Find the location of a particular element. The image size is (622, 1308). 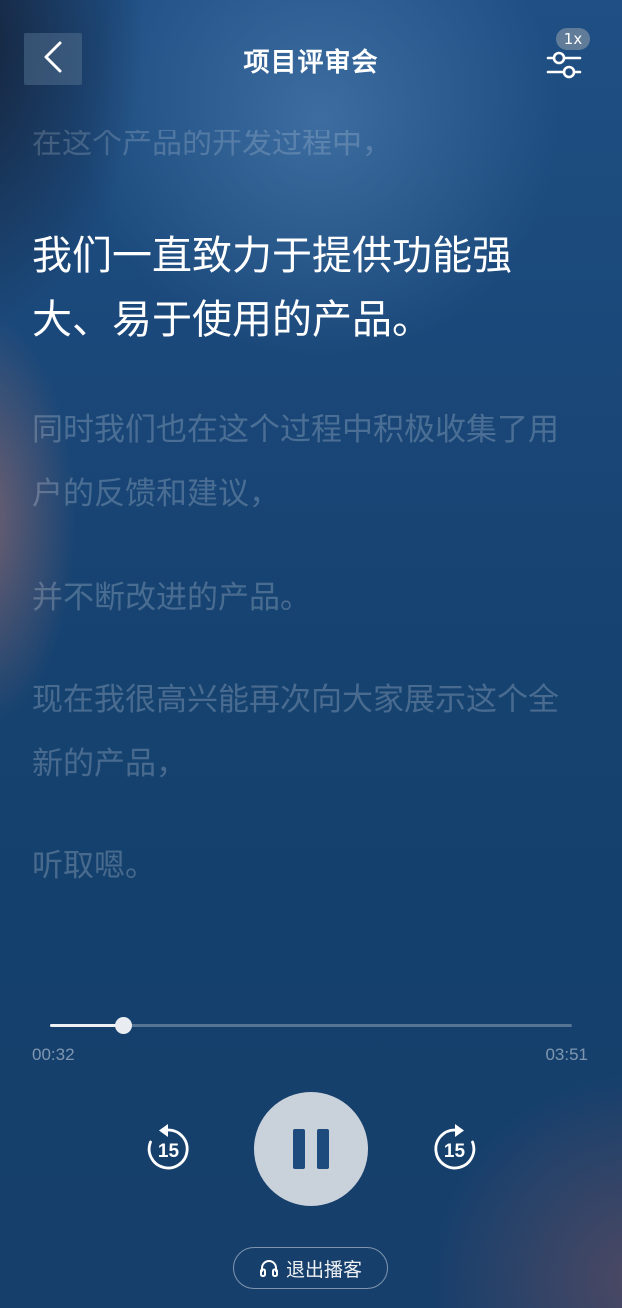

forward-icon: 15 is located at coordinates (455, 1152).